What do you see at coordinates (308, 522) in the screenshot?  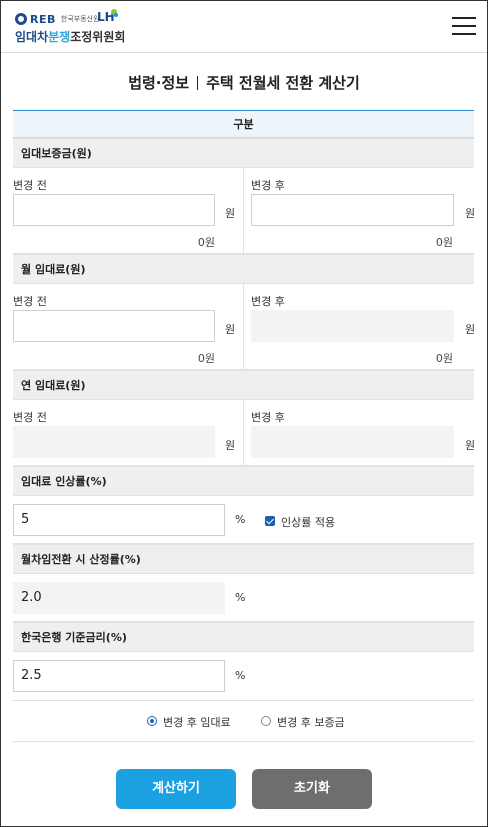 I see `apply-increase-rate-label: 인상률 적용` at bounding box center [308, 522].